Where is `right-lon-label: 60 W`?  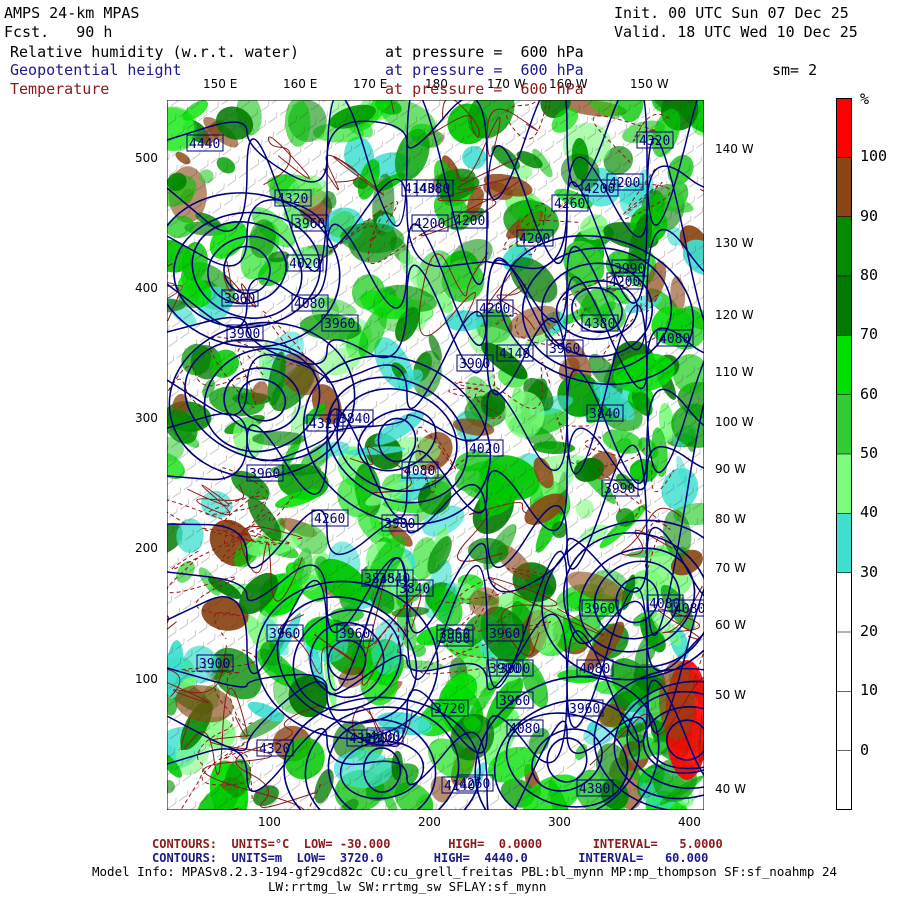 right-lon-label: 60 W is located at coordinates (730, 625).